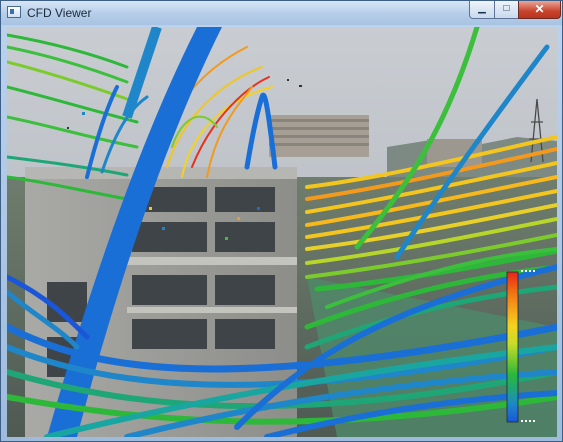 The image size is (563, 442). Describe the element at coordinates (506, 10) in the screenshot. I see `maximize-button: □` at that location.